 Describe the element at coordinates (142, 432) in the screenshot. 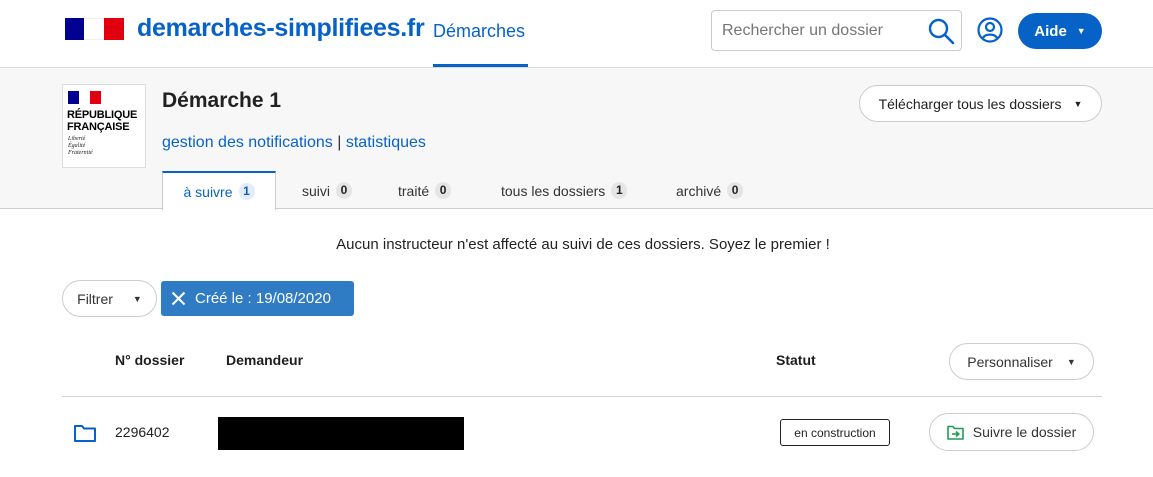

I see `dossier-number: 2296402` at that location.